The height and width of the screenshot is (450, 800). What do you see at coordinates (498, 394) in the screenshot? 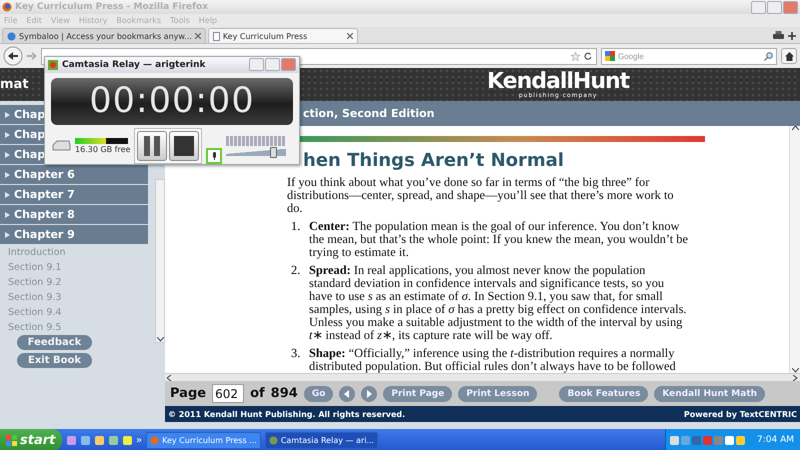
I see `print-button: Print Lesson` at bounding box center [498, 394].